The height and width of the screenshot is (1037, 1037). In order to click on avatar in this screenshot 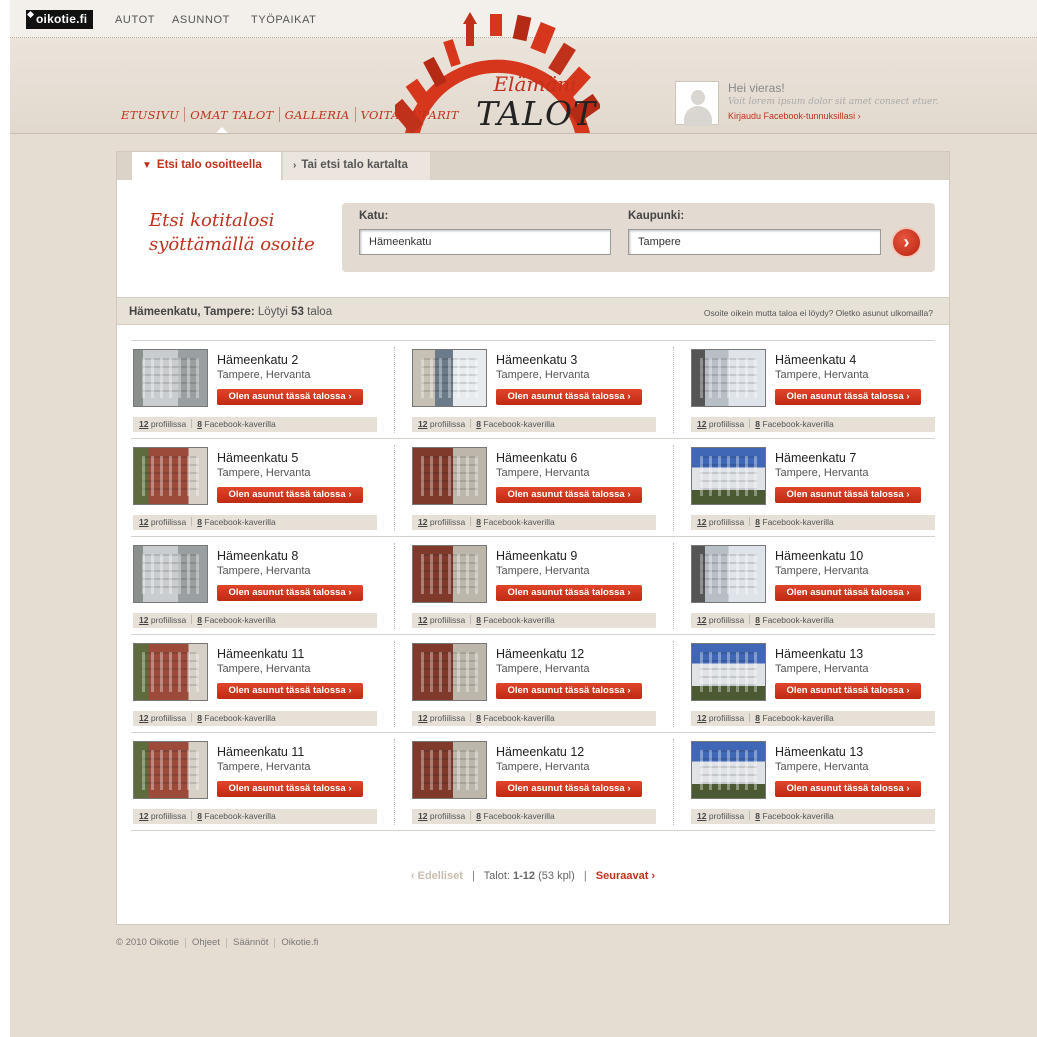, I will do `click(697, 103)`.